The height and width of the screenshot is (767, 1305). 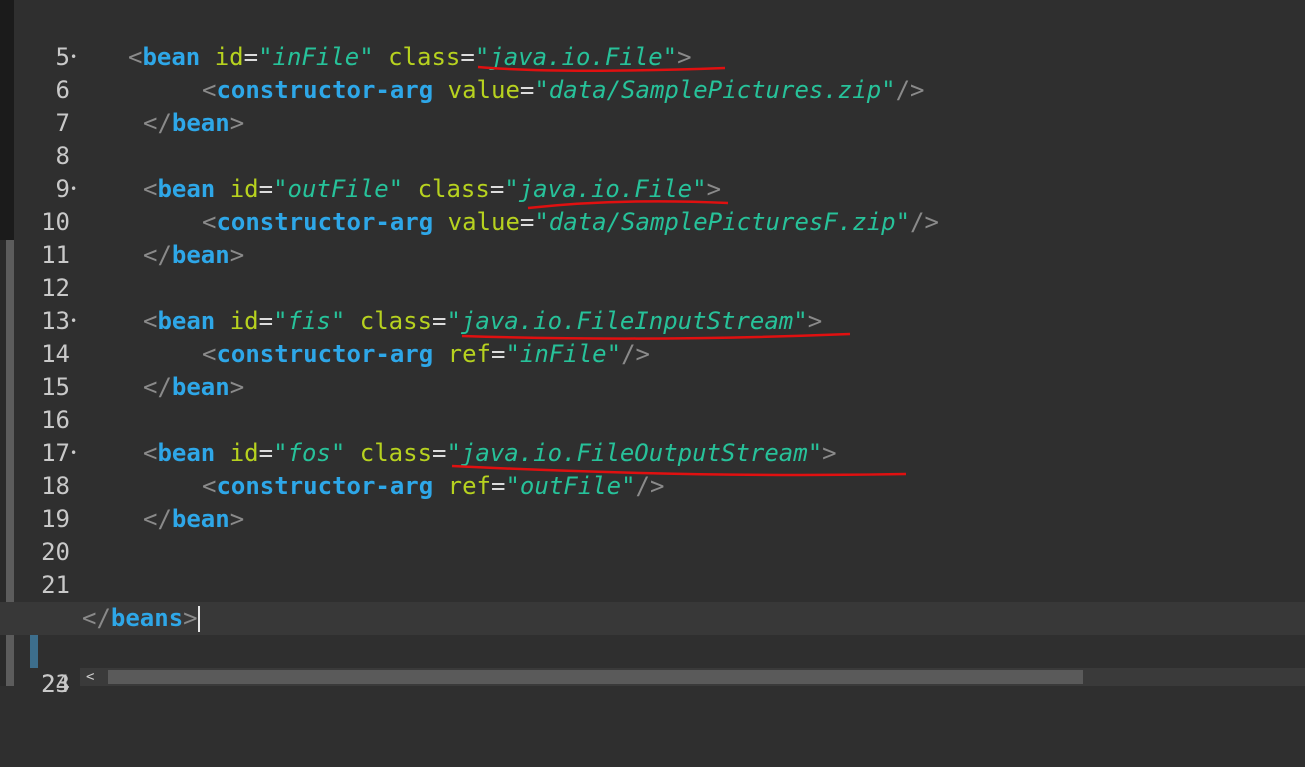 I want to click on code-line: 8 </bean>, so click(x=652, y=138).